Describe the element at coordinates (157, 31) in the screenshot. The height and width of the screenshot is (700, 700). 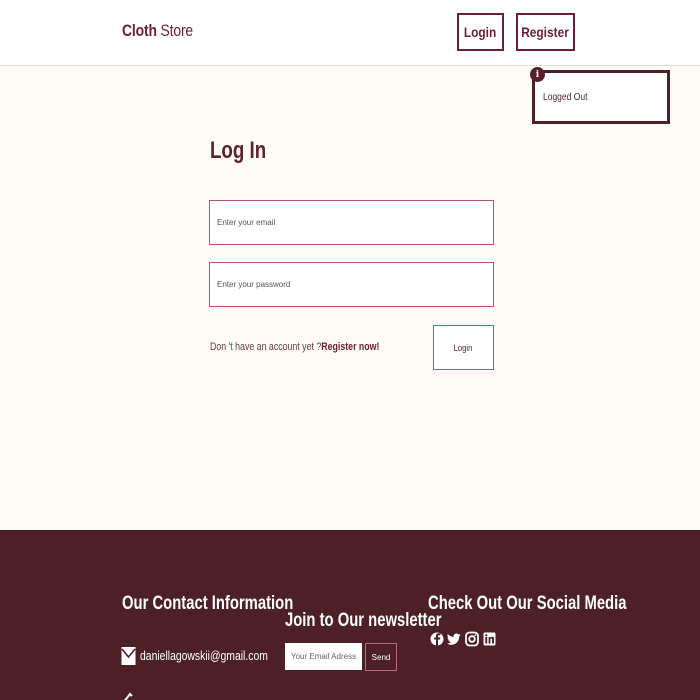
I see `brand-logo: Cloth Store` at that location.